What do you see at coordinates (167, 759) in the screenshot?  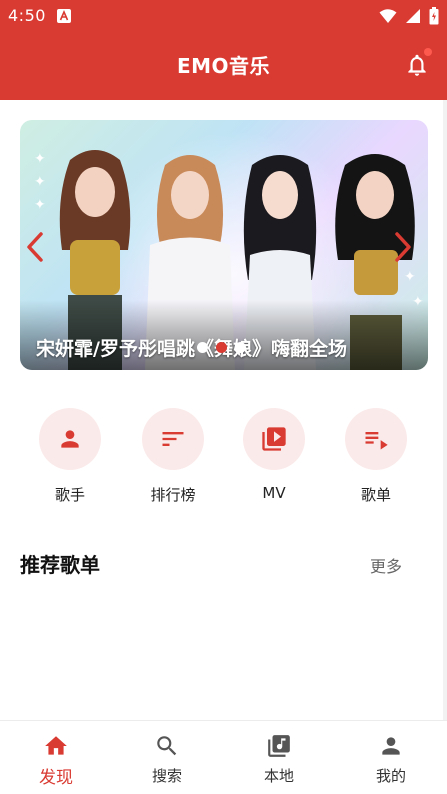 I see `nav-tab-search: 搜索` at bounding box center [167, 759].